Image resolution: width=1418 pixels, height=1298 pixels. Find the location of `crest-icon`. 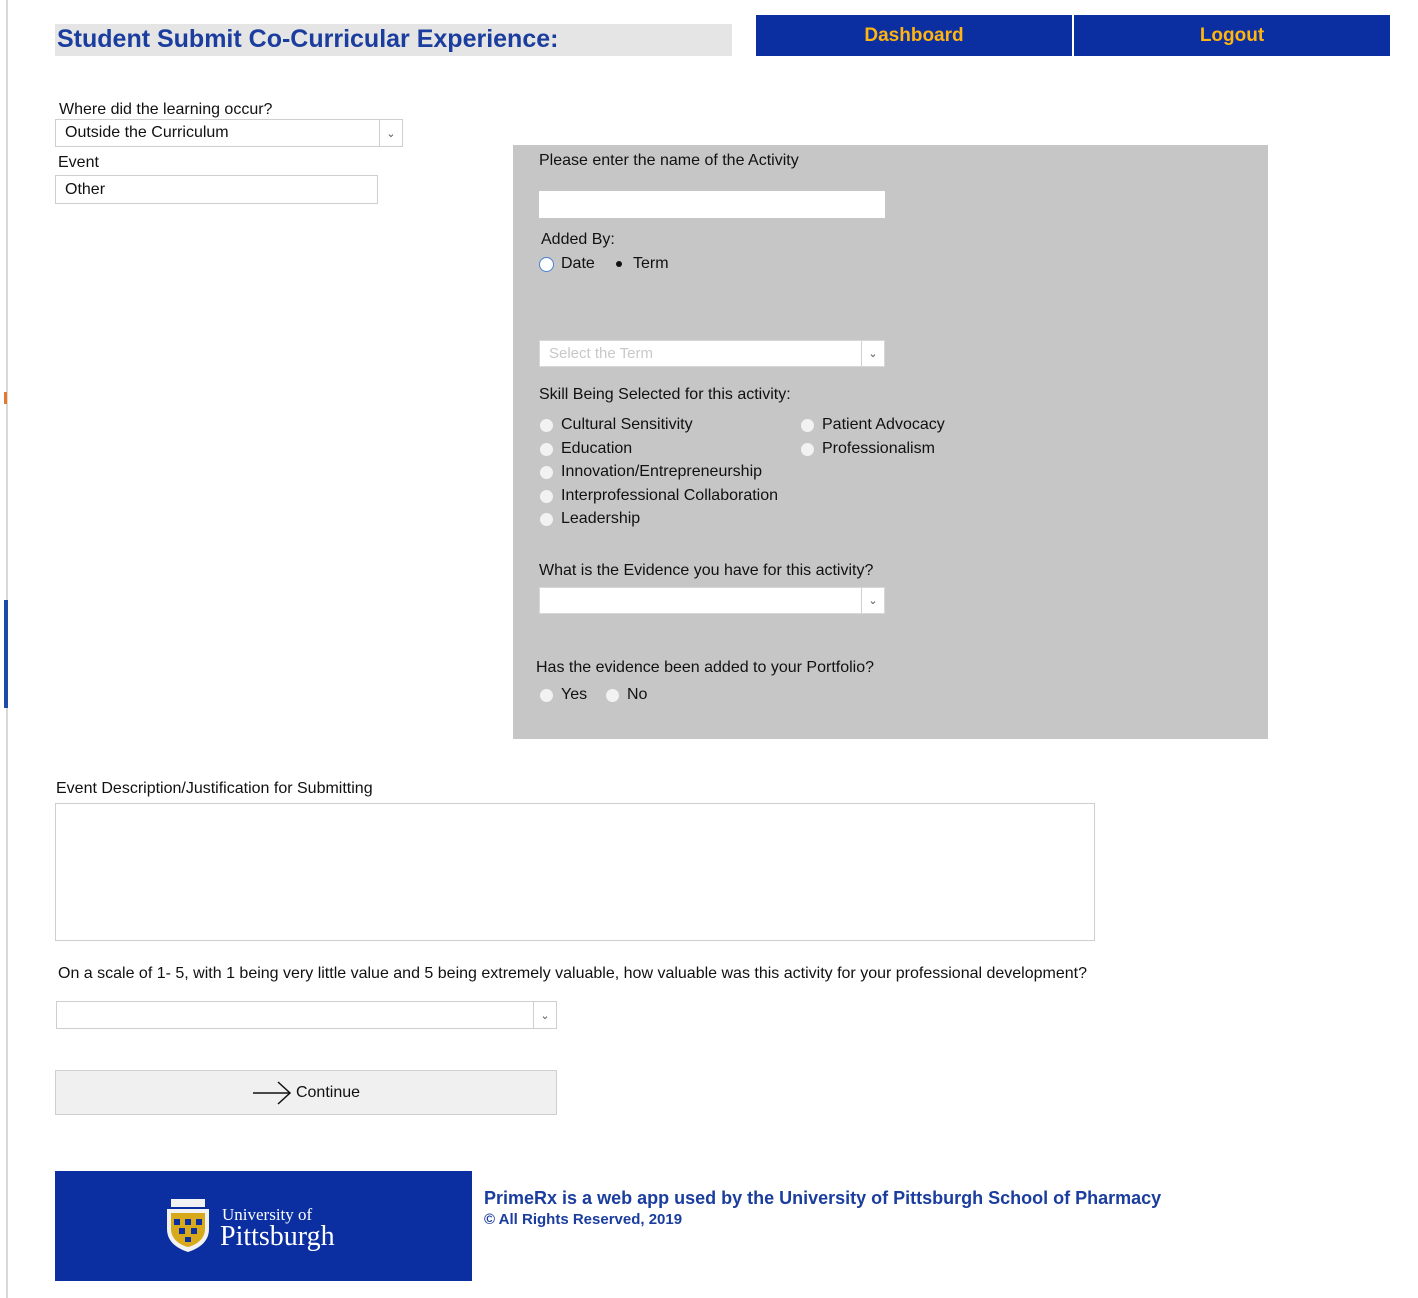

crest-icon is located at coordinates (188, 1225).